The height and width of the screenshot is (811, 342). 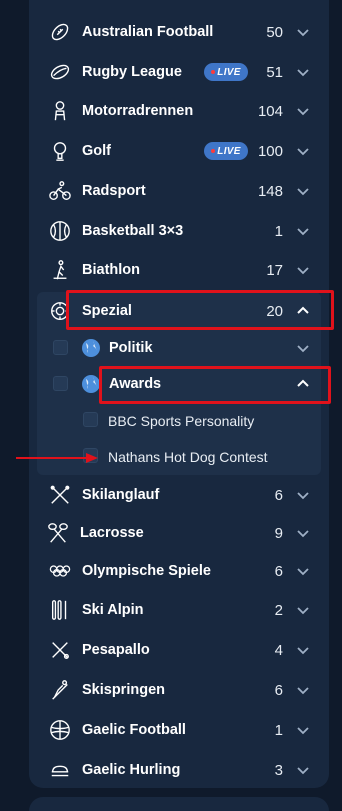 I want to click on biathlon-icon, so click(x=60, y=270).